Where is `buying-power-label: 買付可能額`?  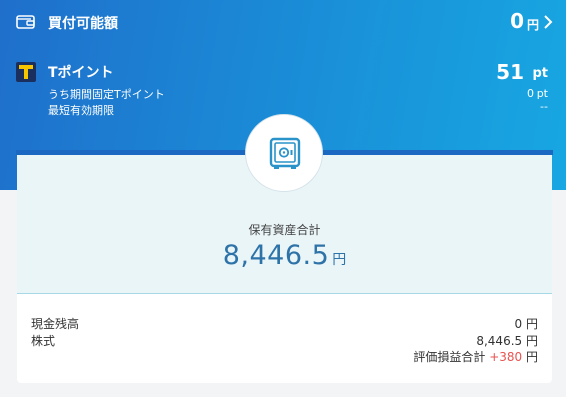 buying-power-label: 買付可能額 is located at coordinates (83, 24).